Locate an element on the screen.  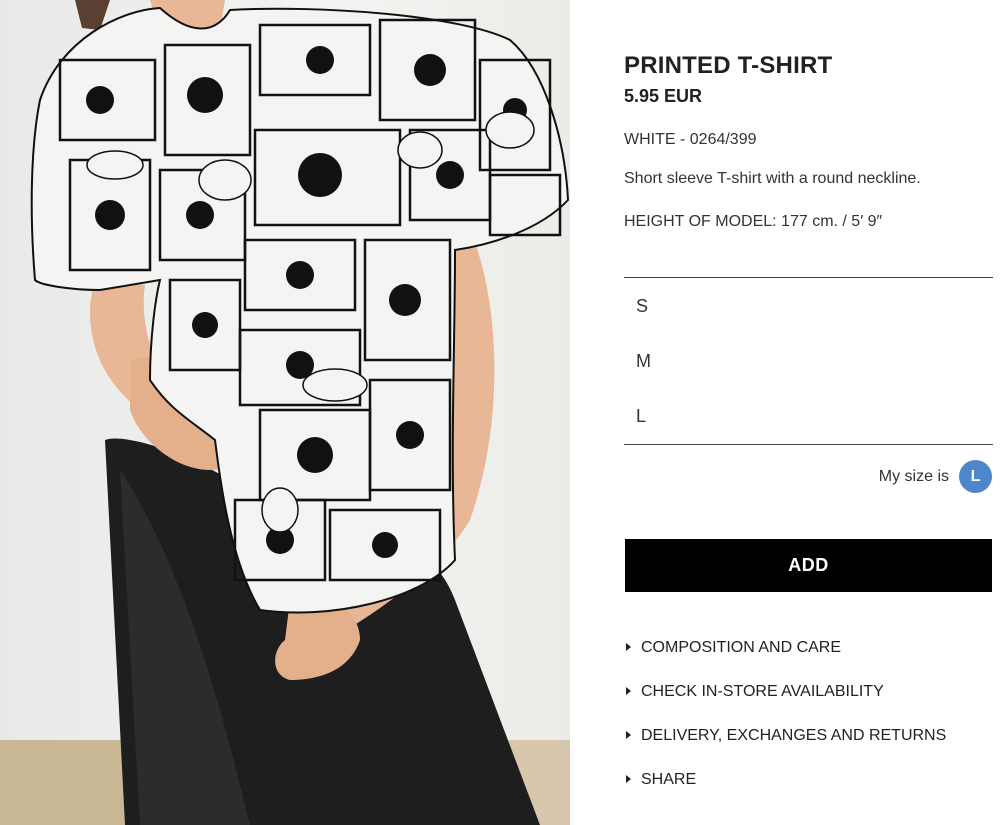
add-to-cart-button: ADD is located at coordinates (808, 565).